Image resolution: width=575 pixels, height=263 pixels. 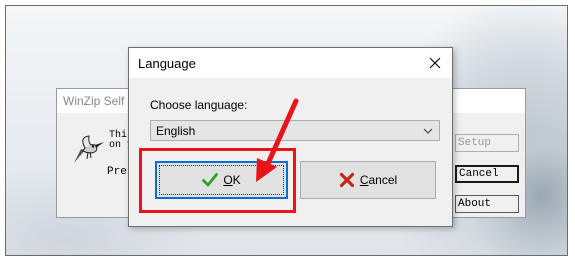 I want to click on close-icon, so click(x=435, y=63).